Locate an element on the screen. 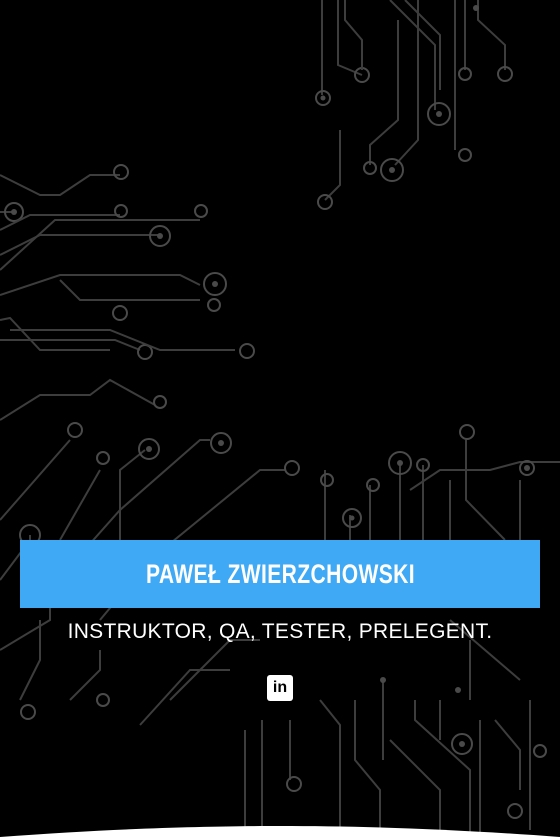  linkedin-icon: in is located at coordinates (280, 687).